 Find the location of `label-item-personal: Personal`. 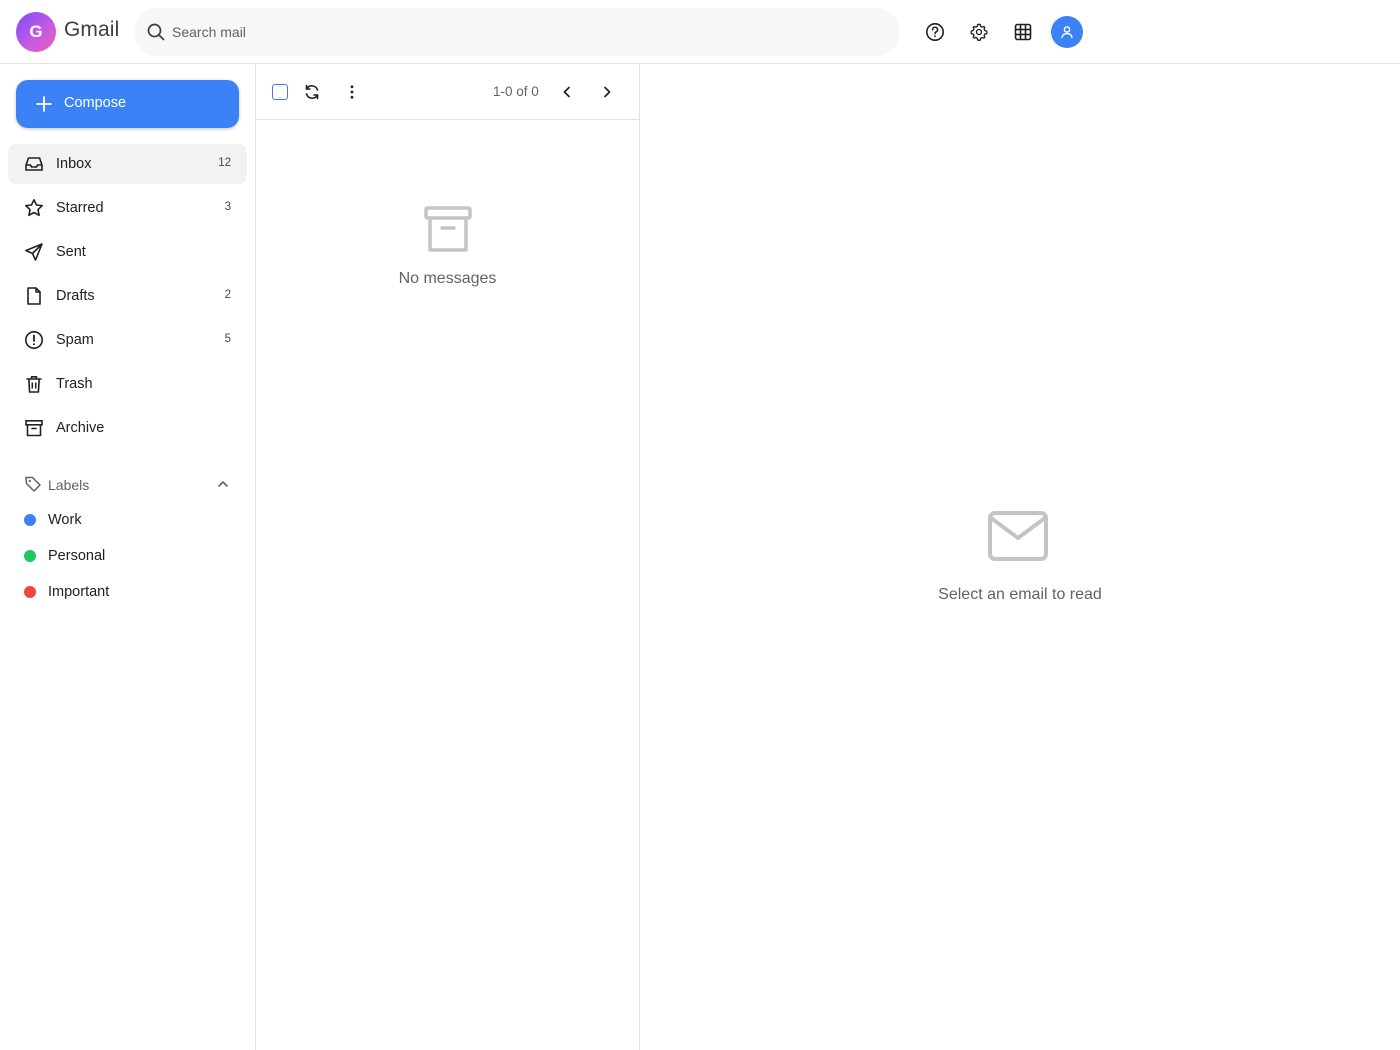

label-item-personal: Personal is located at coordinates (127, 556).